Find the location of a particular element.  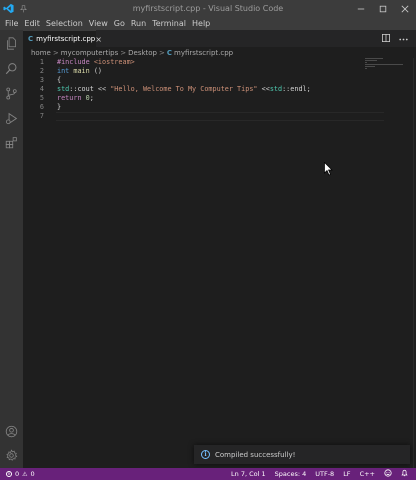

tab-bar: C myfirstscript.cpp × is located at coordinates (219, 38).